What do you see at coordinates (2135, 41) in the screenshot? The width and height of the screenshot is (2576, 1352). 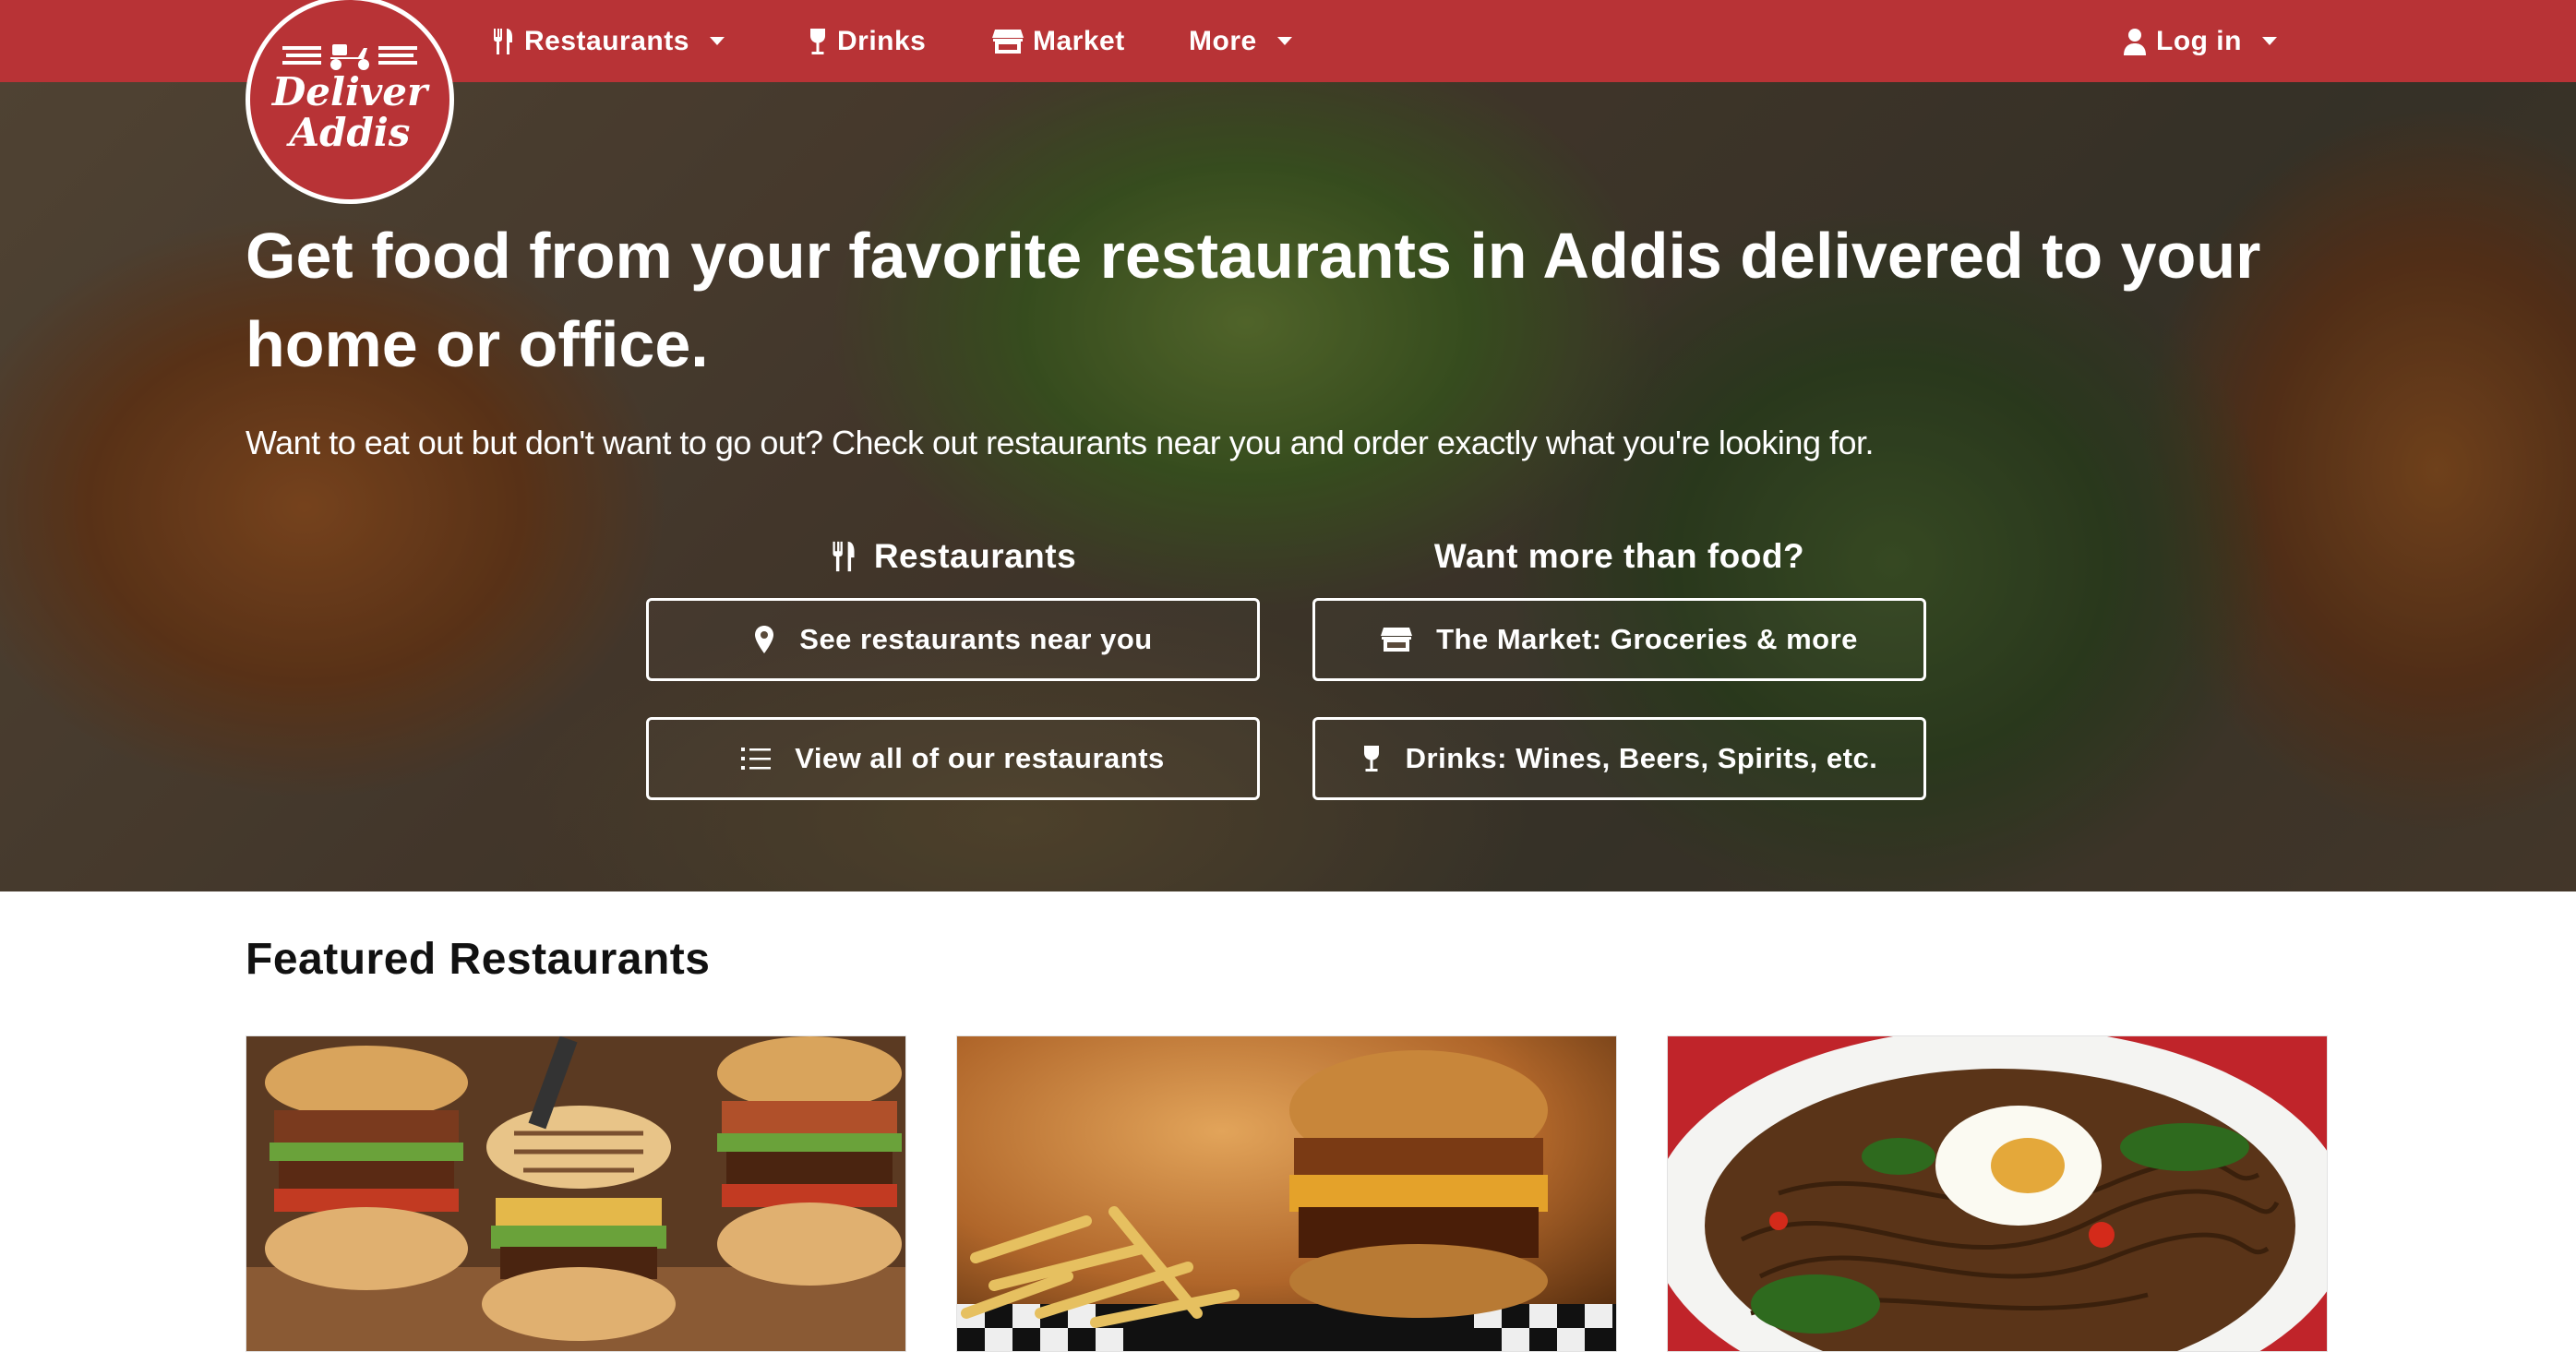 I see `user-icon` at bounding box center [2135, 41].